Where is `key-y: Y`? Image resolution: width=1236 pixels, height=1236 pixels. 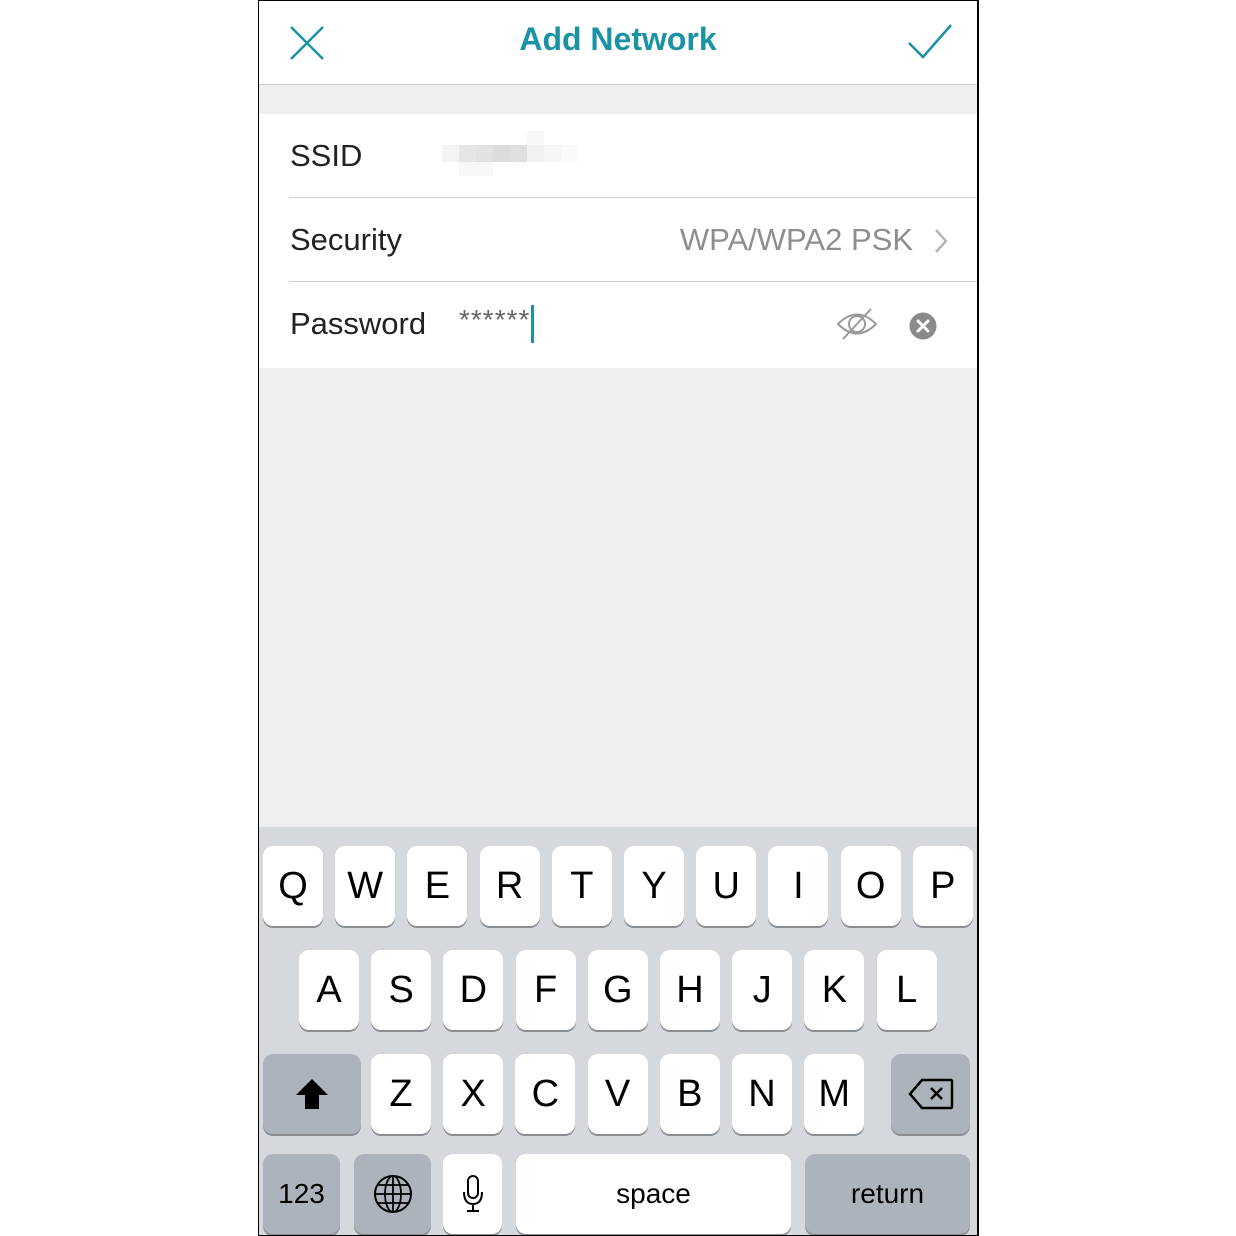
key-y: Y is located at coordinates (654, 886).